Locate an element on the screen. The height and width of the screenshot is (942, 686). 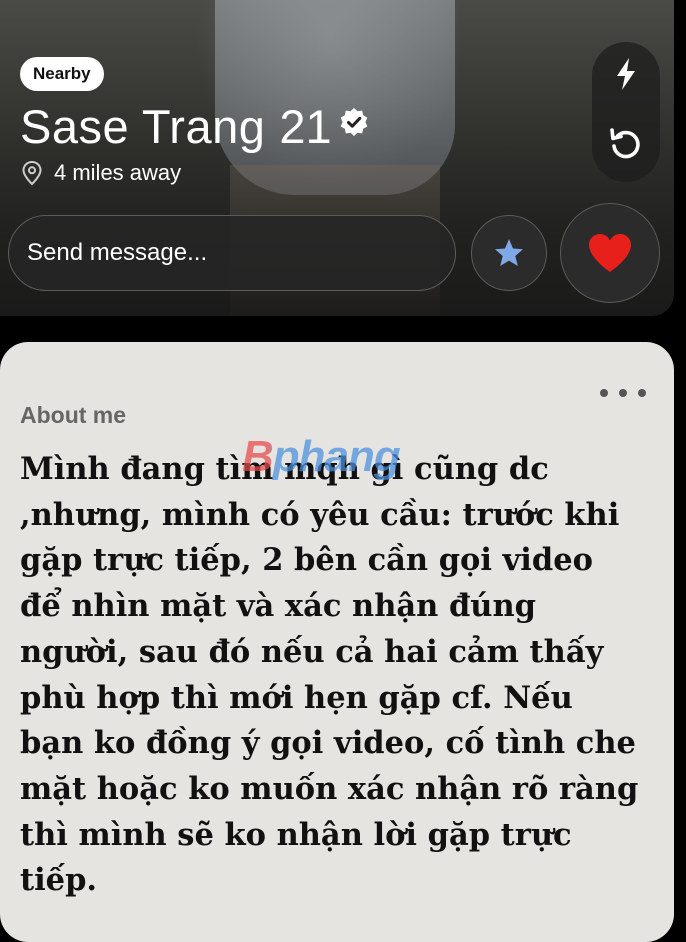
nearby-badge: Nearby is located at coordinates (62, 74).